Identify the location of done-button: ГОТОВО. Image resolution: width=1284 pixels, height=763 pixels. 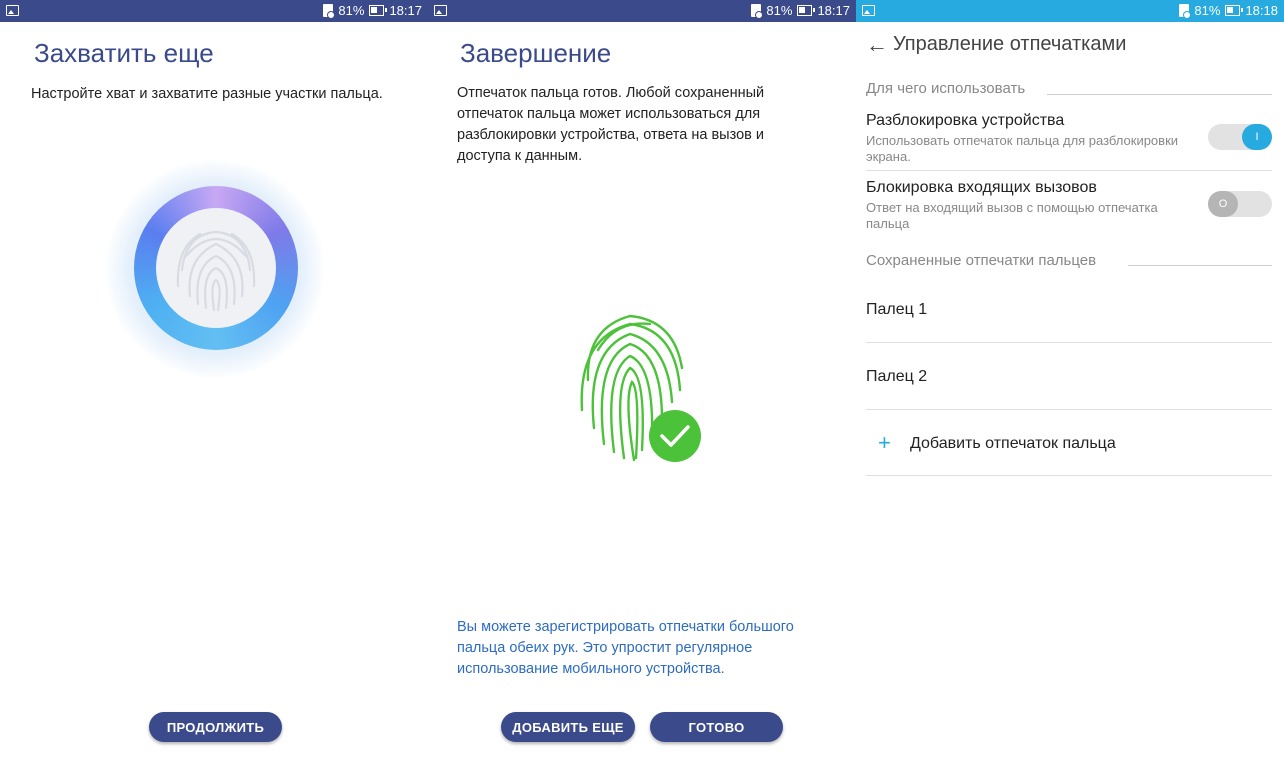
(716, 727).